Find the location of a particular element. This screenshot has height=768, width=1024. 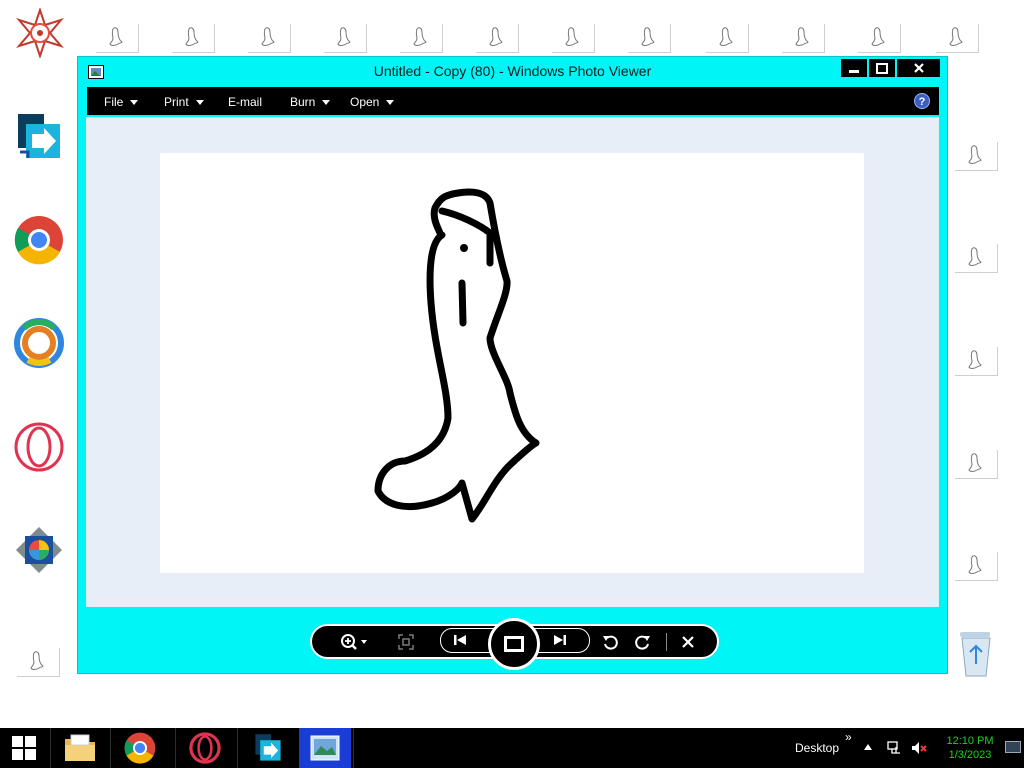

desktop-toolbar-label: Desktop is located at coordinates (817, 748).